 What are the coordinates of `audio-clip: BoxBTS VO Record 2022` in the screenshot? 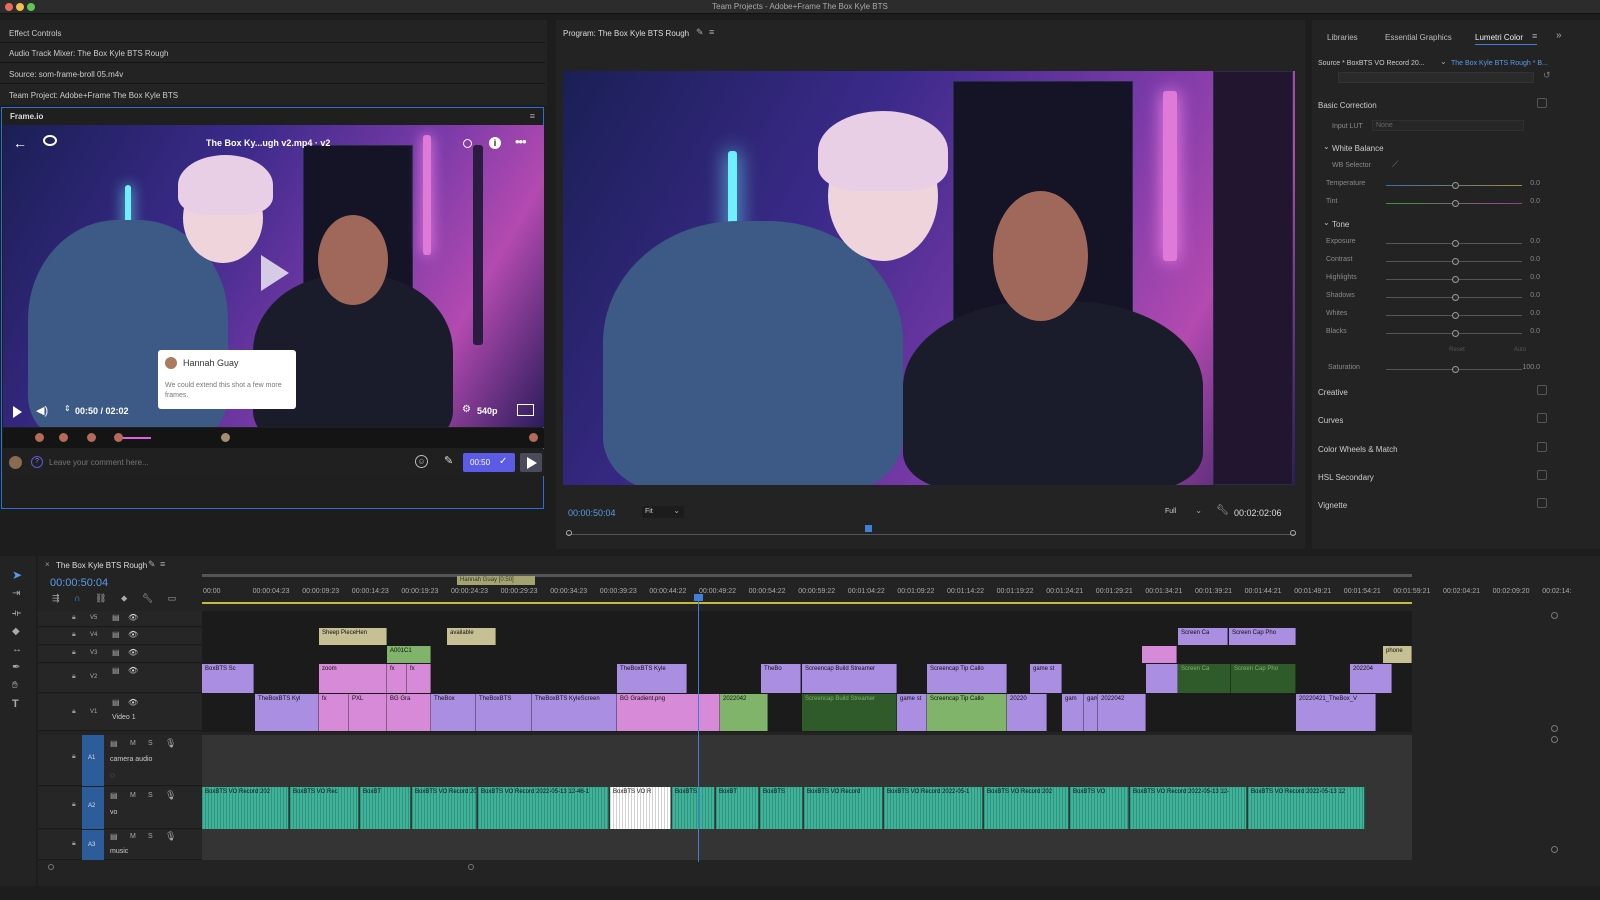 It's located at (444, 808).